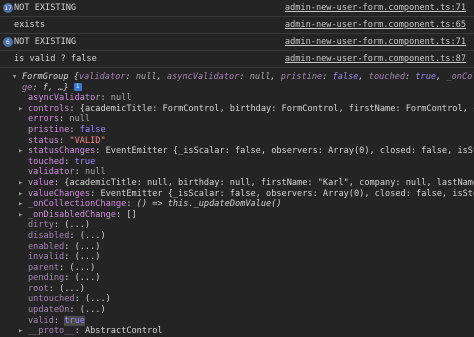  I want to click on getter-line: invalid: (...), so click(237, 257).